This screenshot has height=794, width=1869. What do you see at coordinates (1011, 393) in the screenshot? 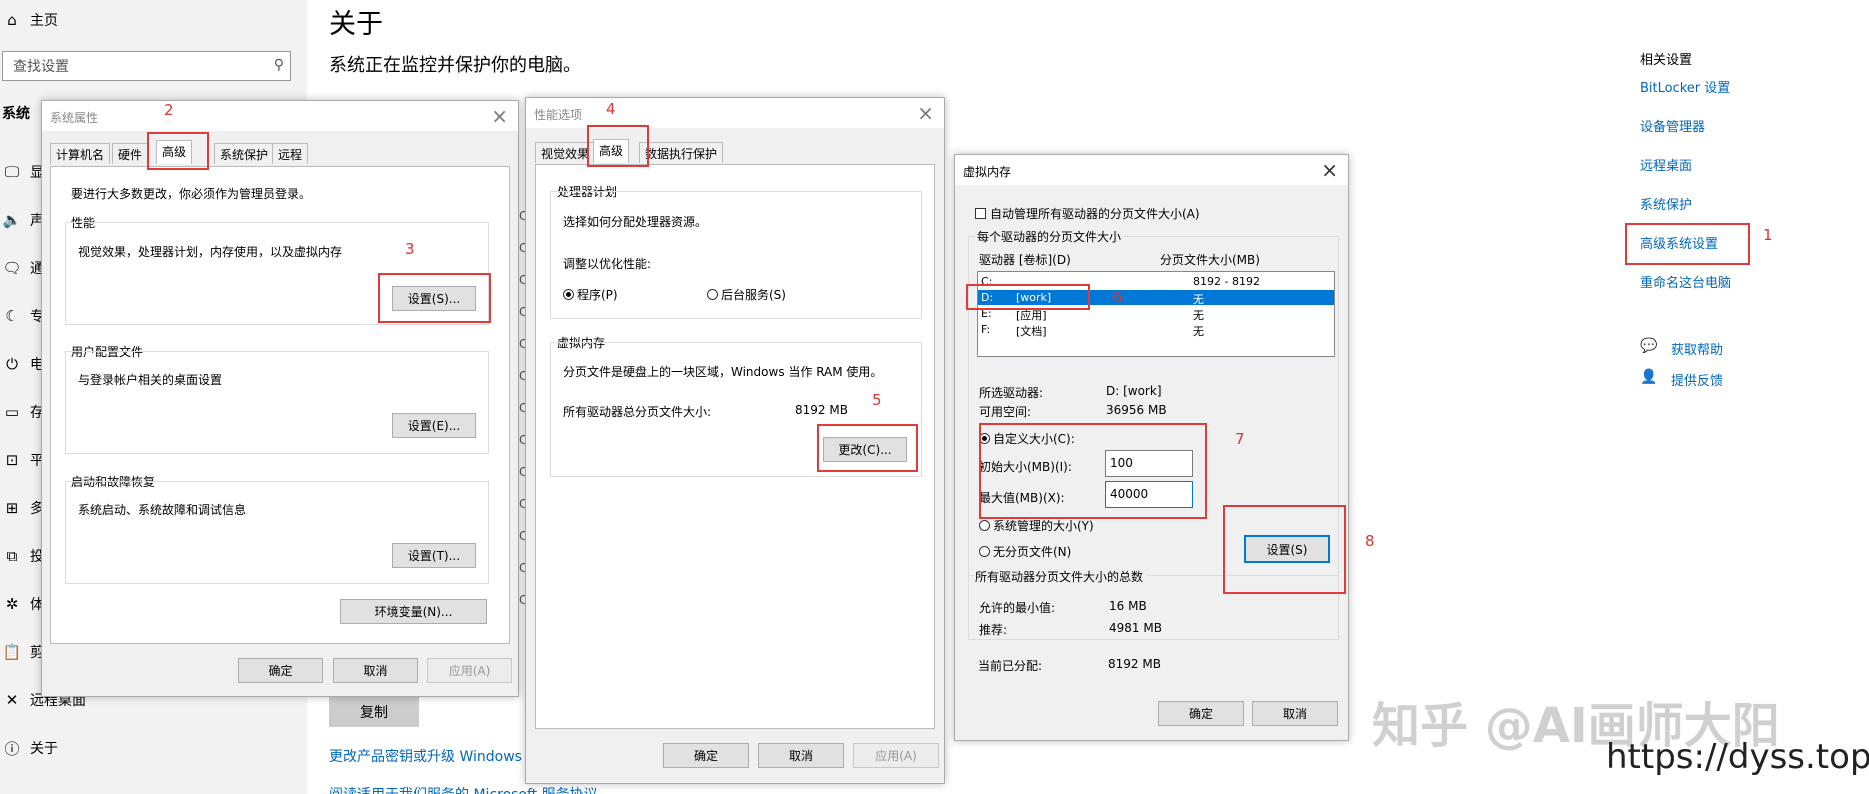
I see `selected-drive-label: 所选驱动器:` at bounding box center [1011, 393].